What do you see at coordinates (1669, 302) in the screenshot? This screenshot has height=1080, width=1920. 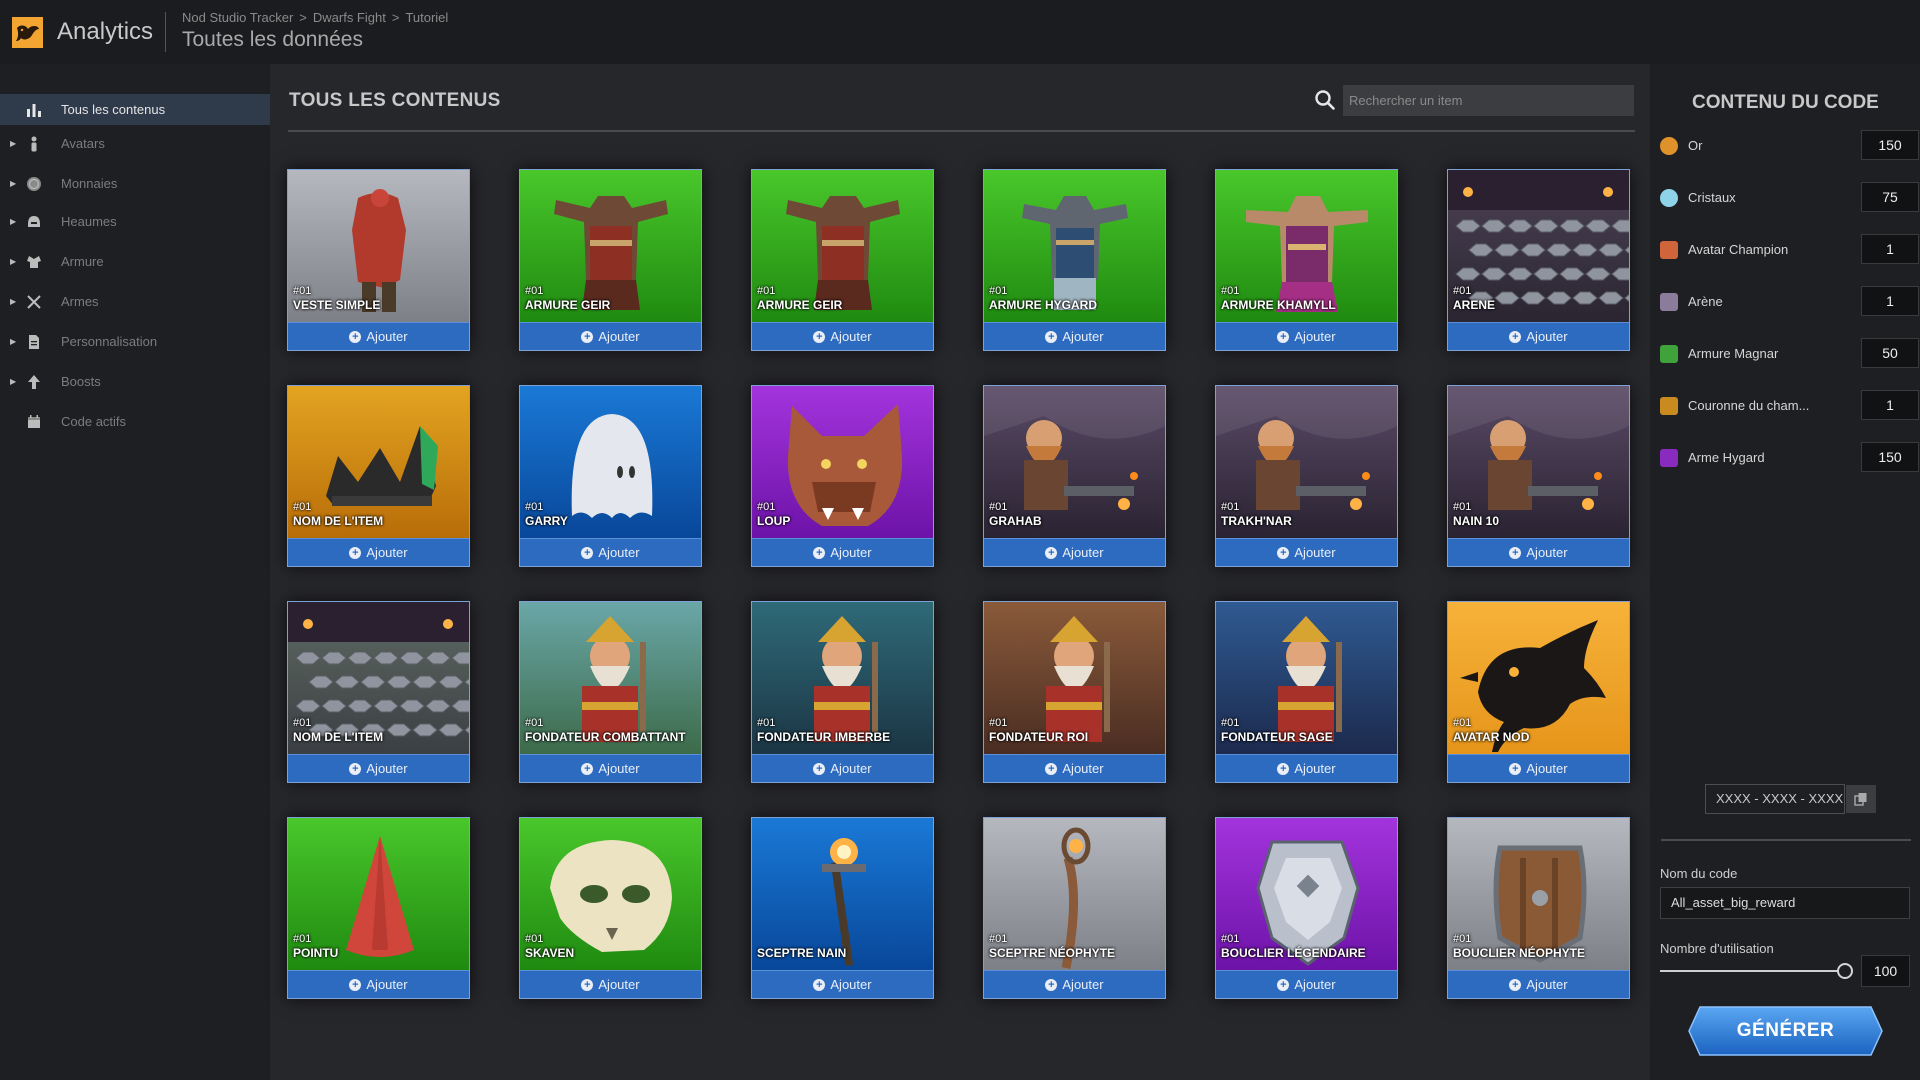 I see `arena-icon` at bounding box center [1669, 302].